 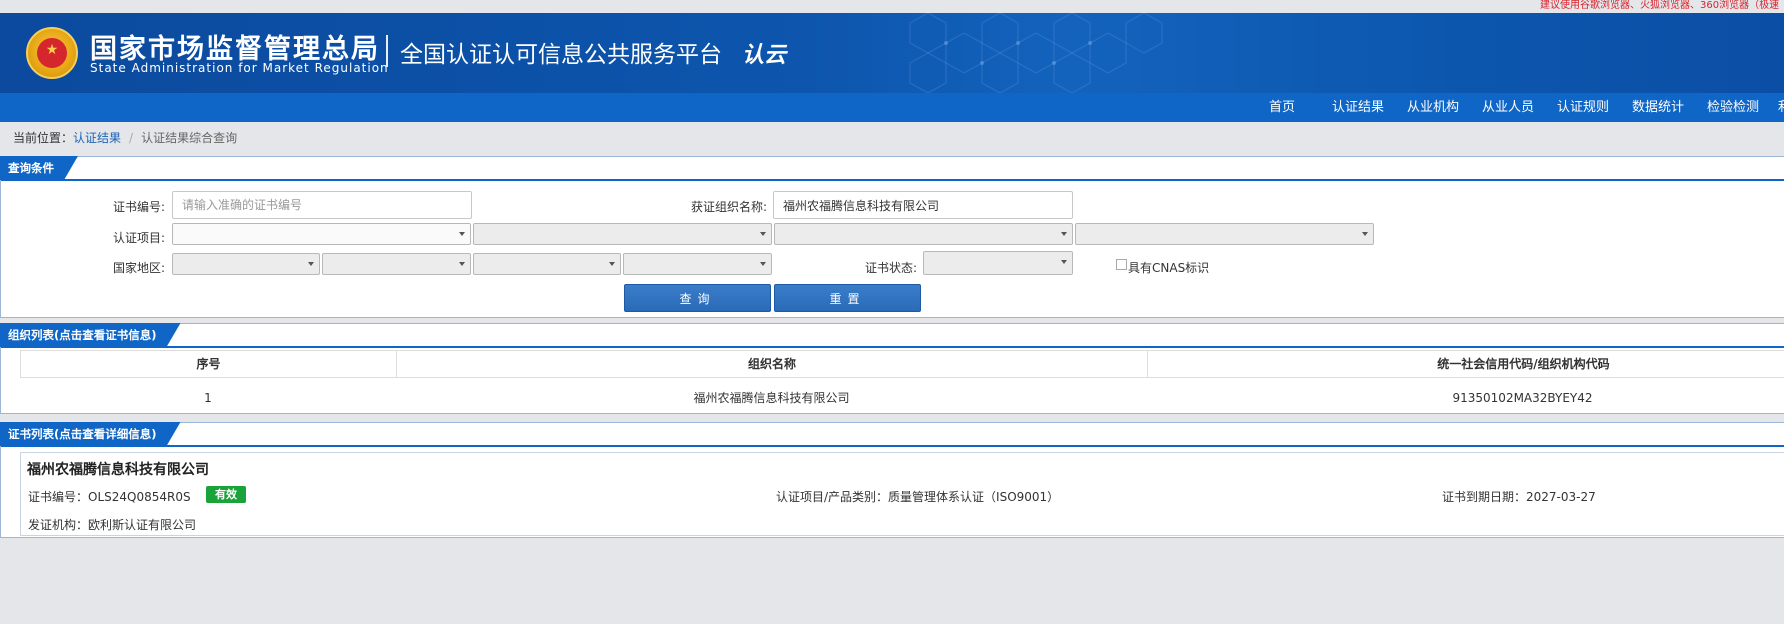 I want to click on search-button: 查询, so click(x=697, y=298).